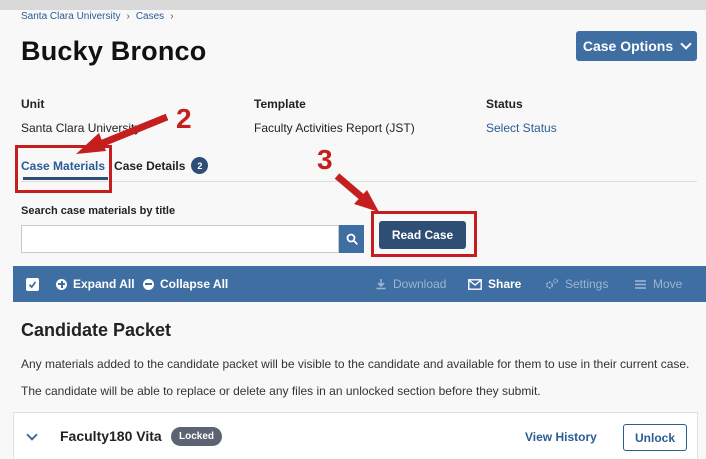  I want to click on breadcrumb: Santa Clara University › Cases ›, so click(97, 16).